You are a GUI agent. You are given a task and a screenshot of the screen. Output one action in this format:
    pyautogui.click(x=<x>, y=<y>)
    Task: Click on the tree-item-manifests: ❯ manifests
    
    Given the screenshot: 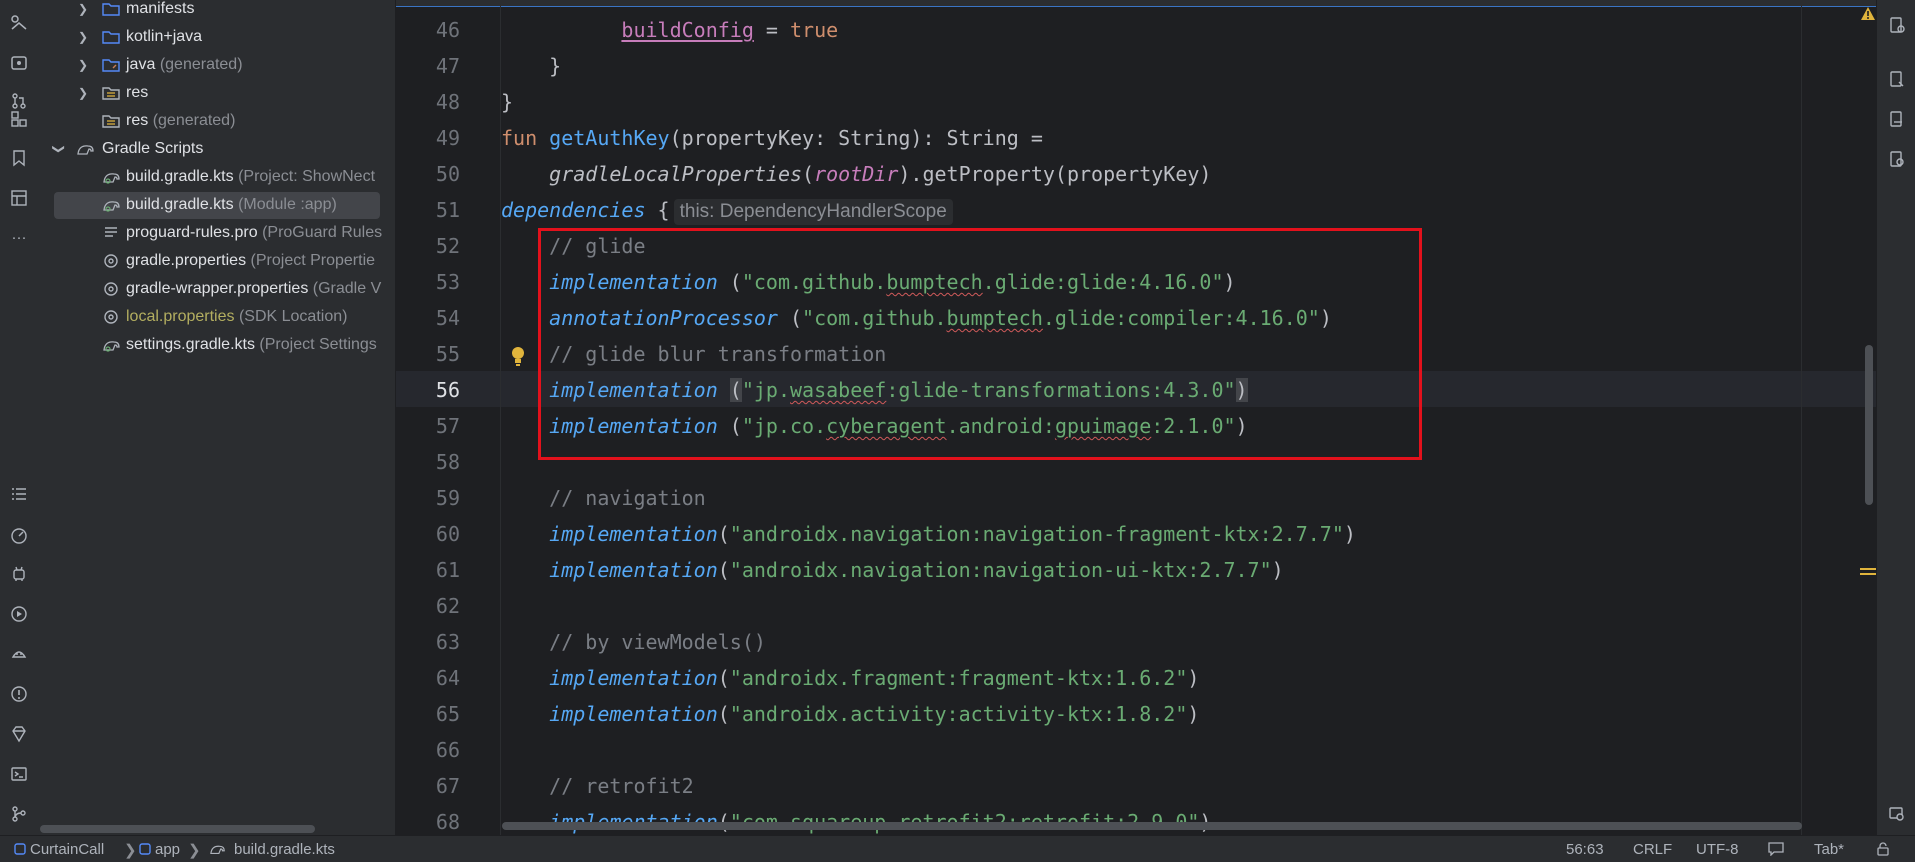 What is the action you would take?
    pyautogui.click(x=217, y=11)
    